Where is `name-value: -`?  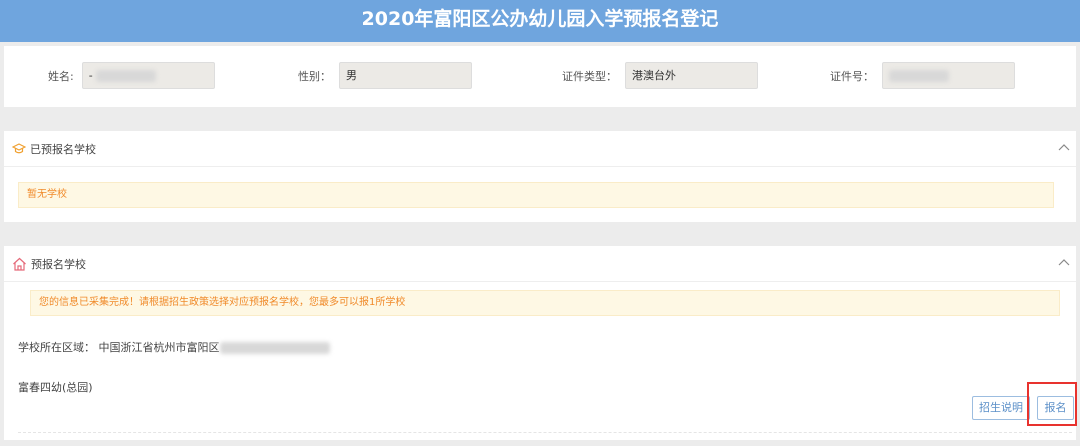 name-value: - is located at coordinates (90, 75).